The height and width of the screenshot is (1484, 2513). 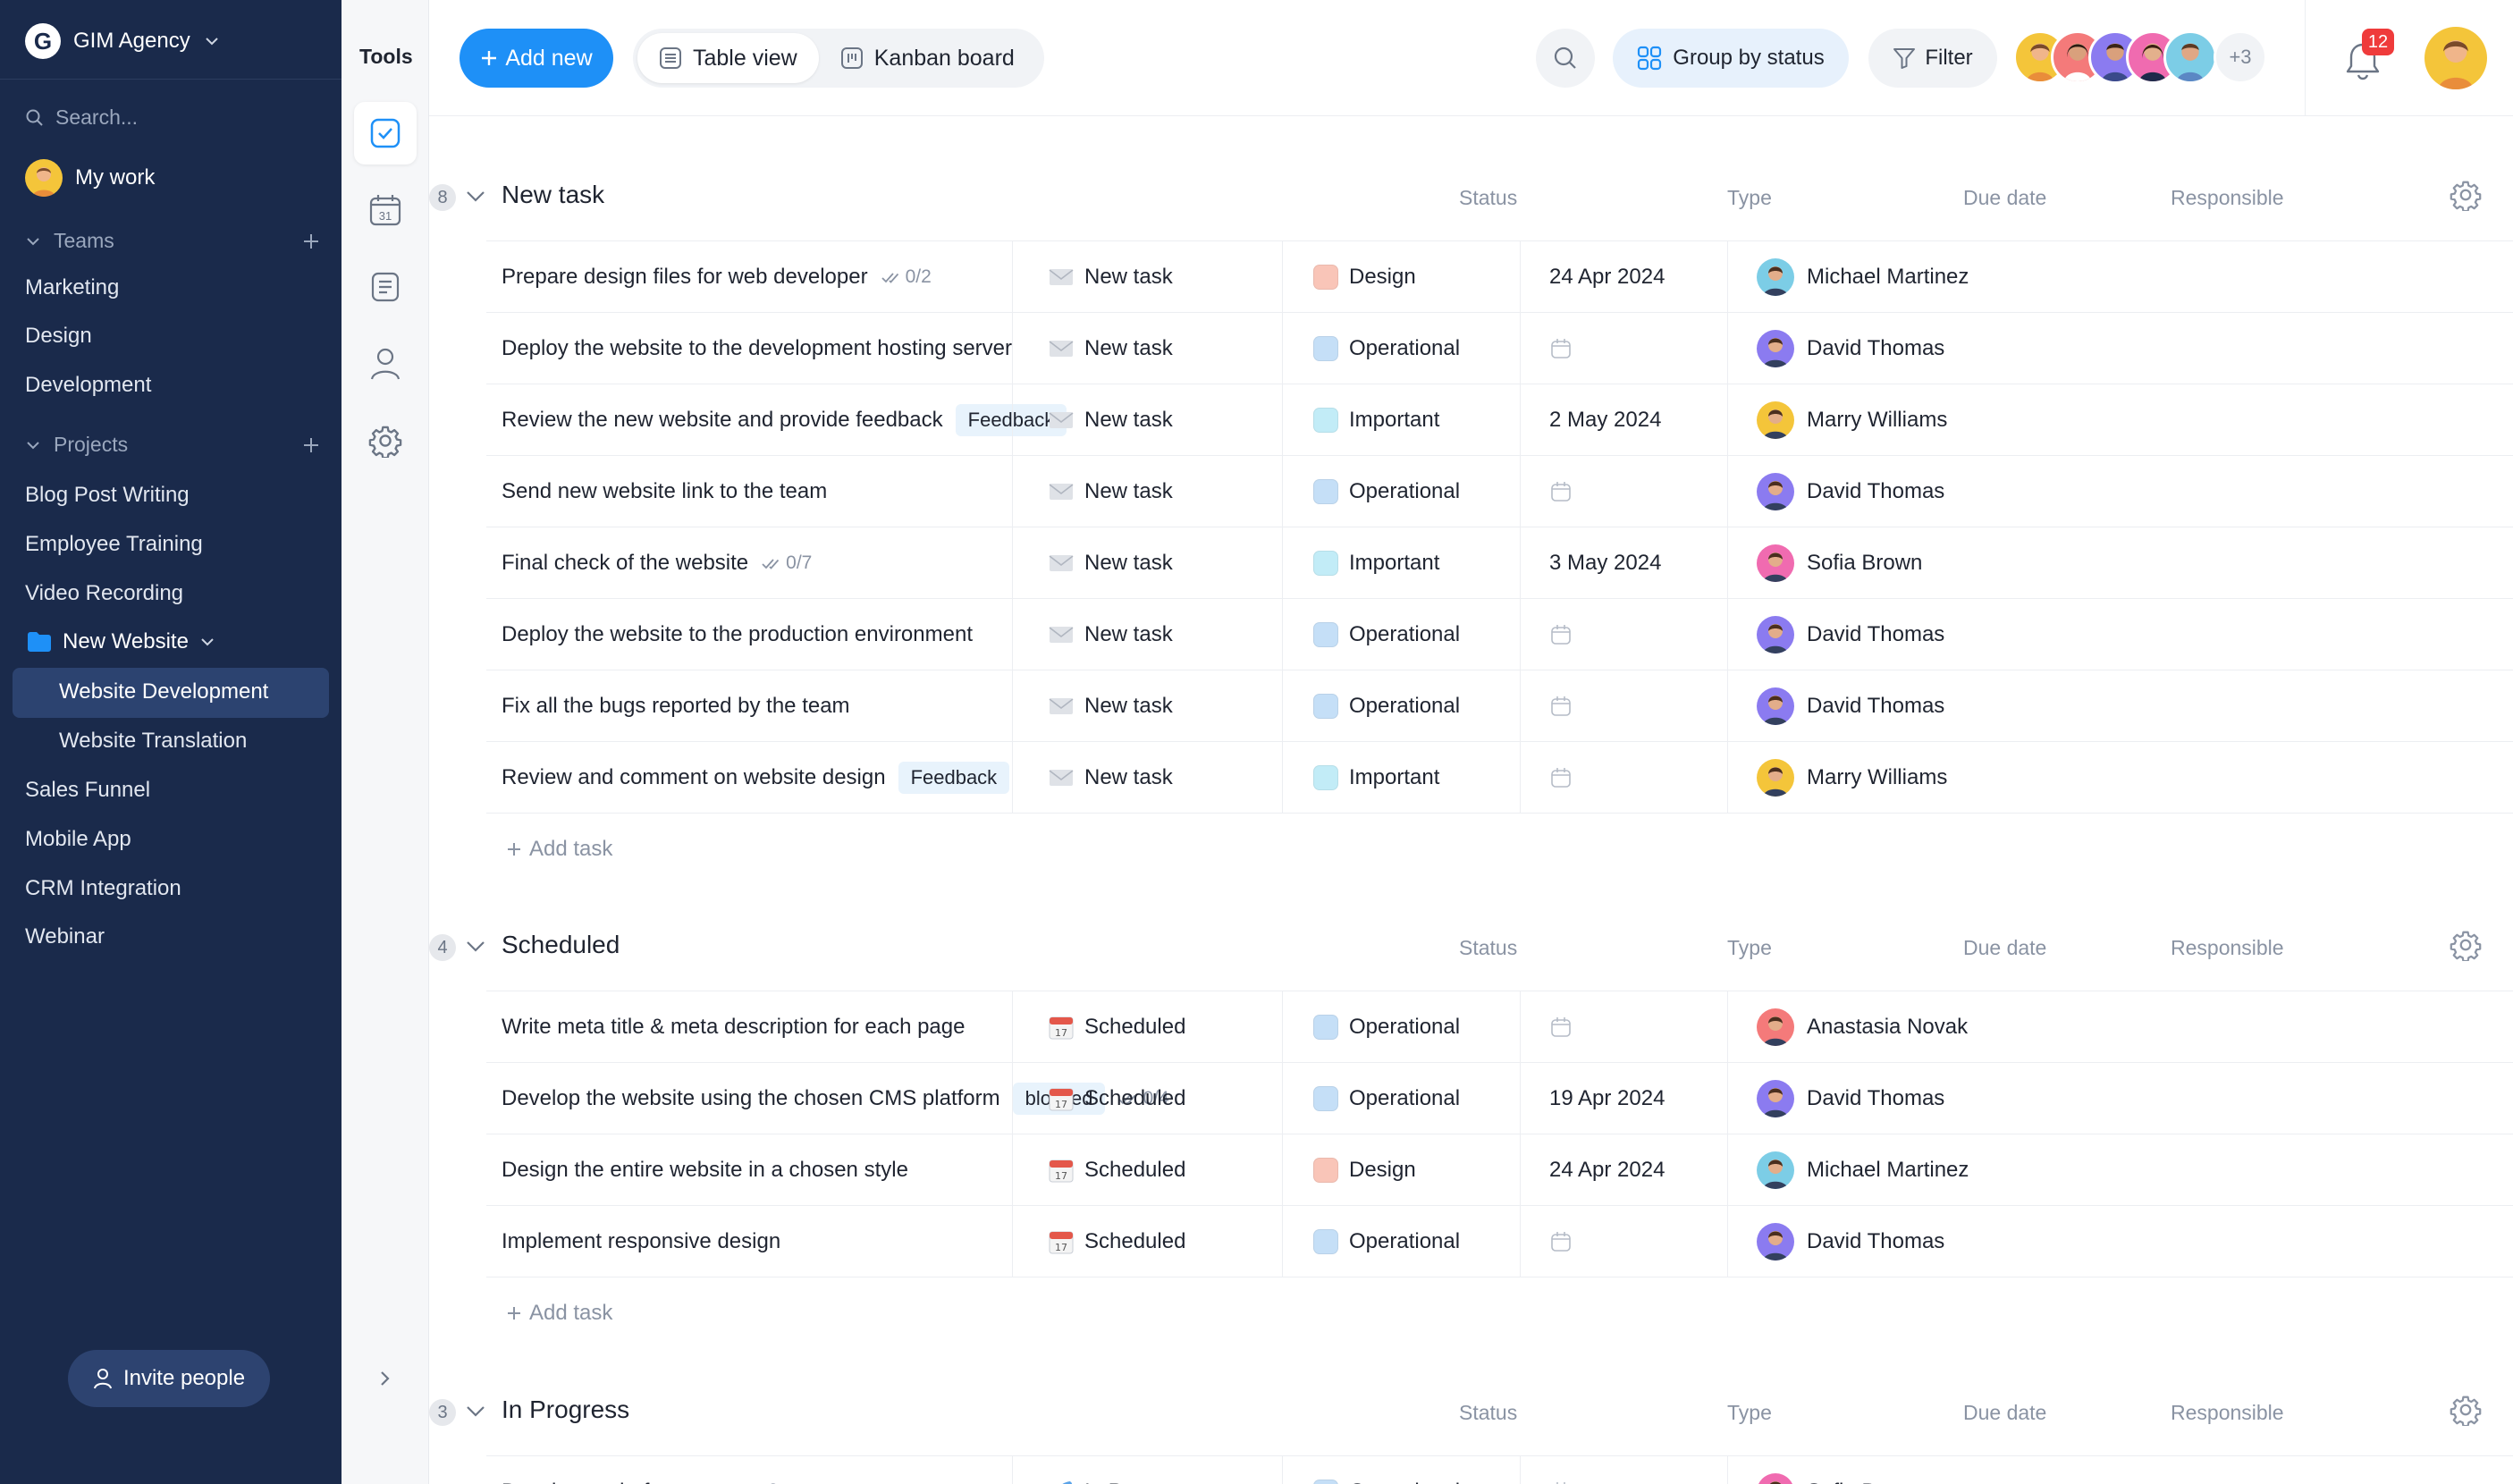 I want to click on workspace-switcher: G GIM Agency, so click(x=123, y=41).